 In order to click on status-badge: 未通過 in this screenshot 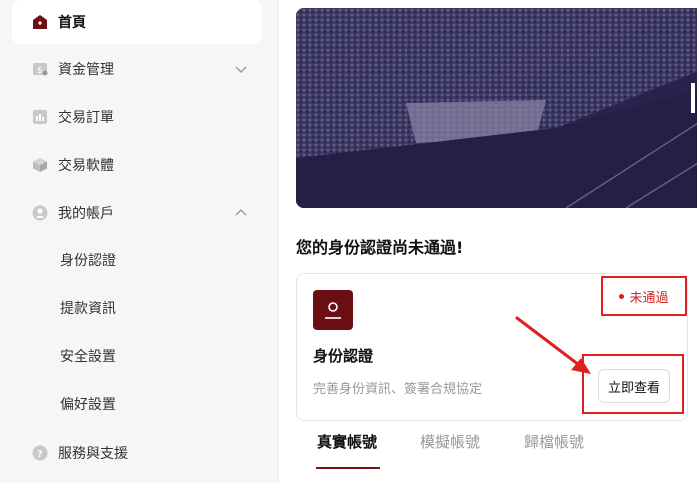, I will do `click(644, 296)`.